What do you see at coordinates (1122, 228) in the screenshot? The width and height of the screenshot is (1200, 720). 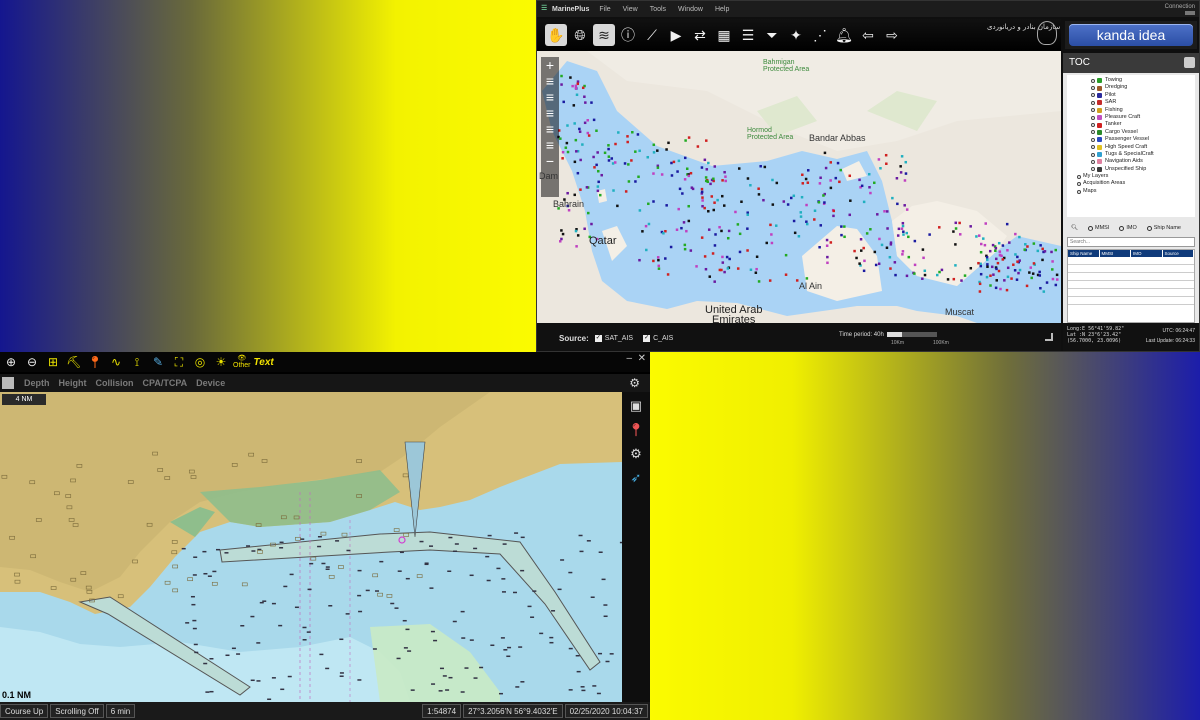 I see `imo-radio` at bounding box center [1122, 228].